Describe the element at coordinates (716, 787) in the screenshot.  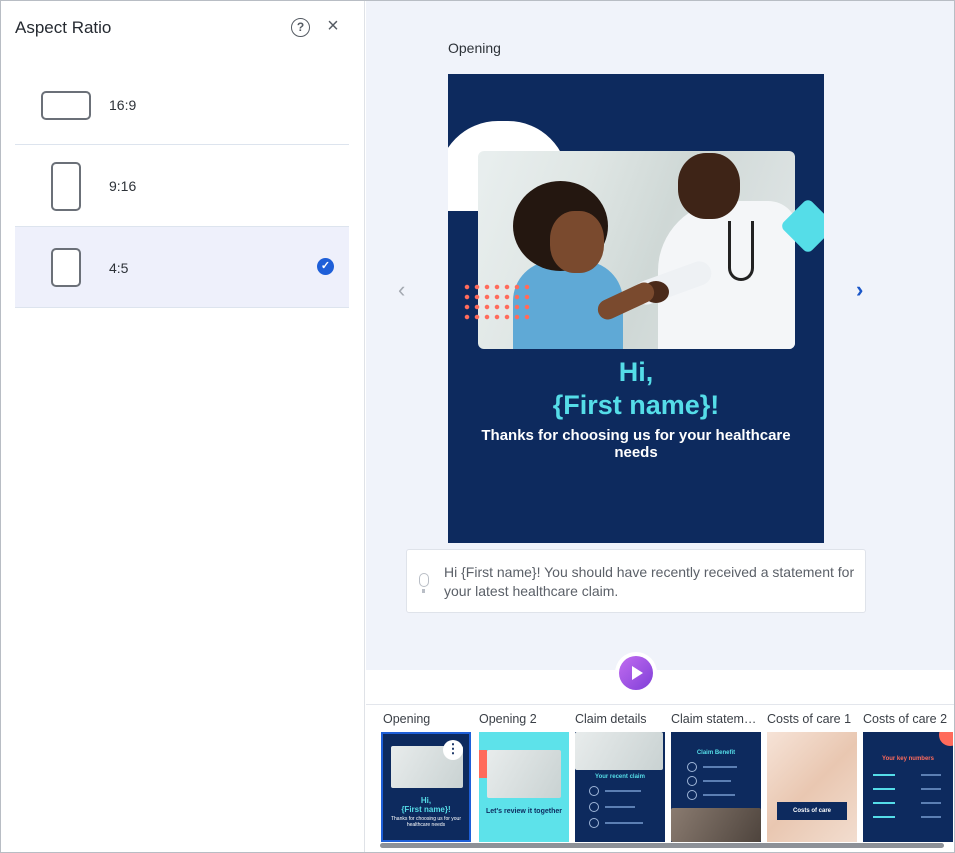
I see `thumbnail-claim-statement: Claim Benefit` at that location.